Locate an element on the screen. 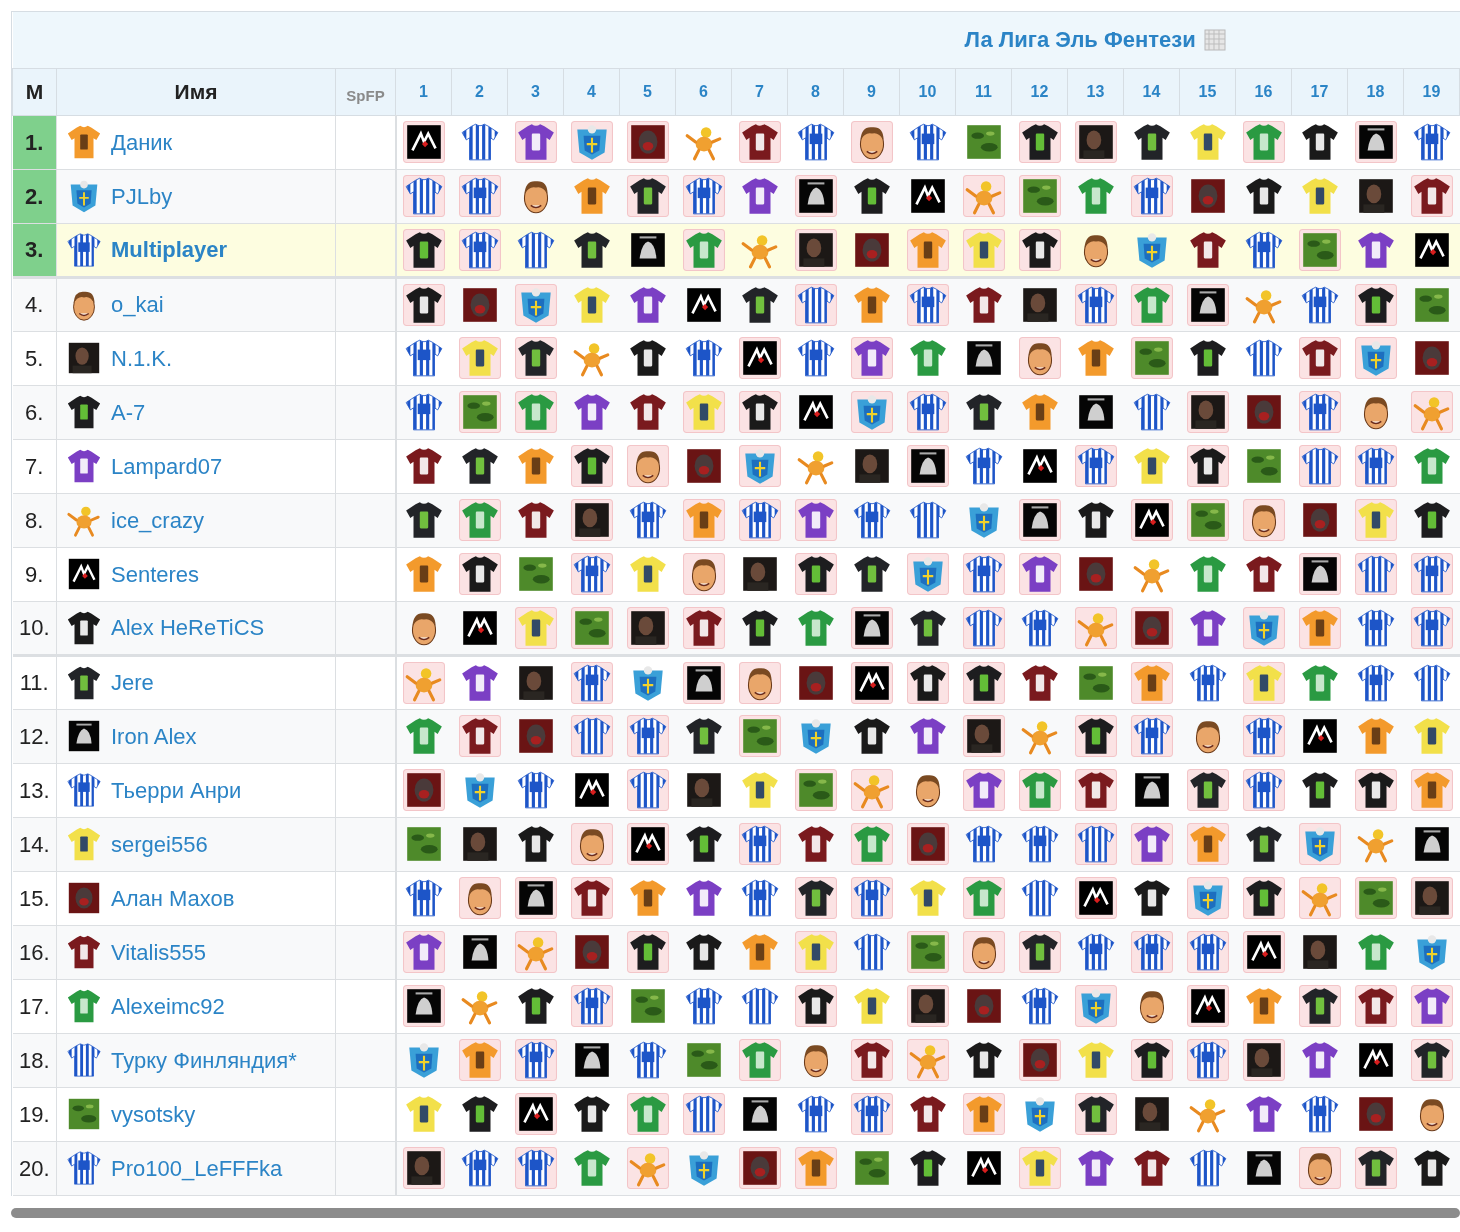 The width and height of the screenshot is (1460, 1232). horizontal-scrollbar is located at coordinates (735, 1212).